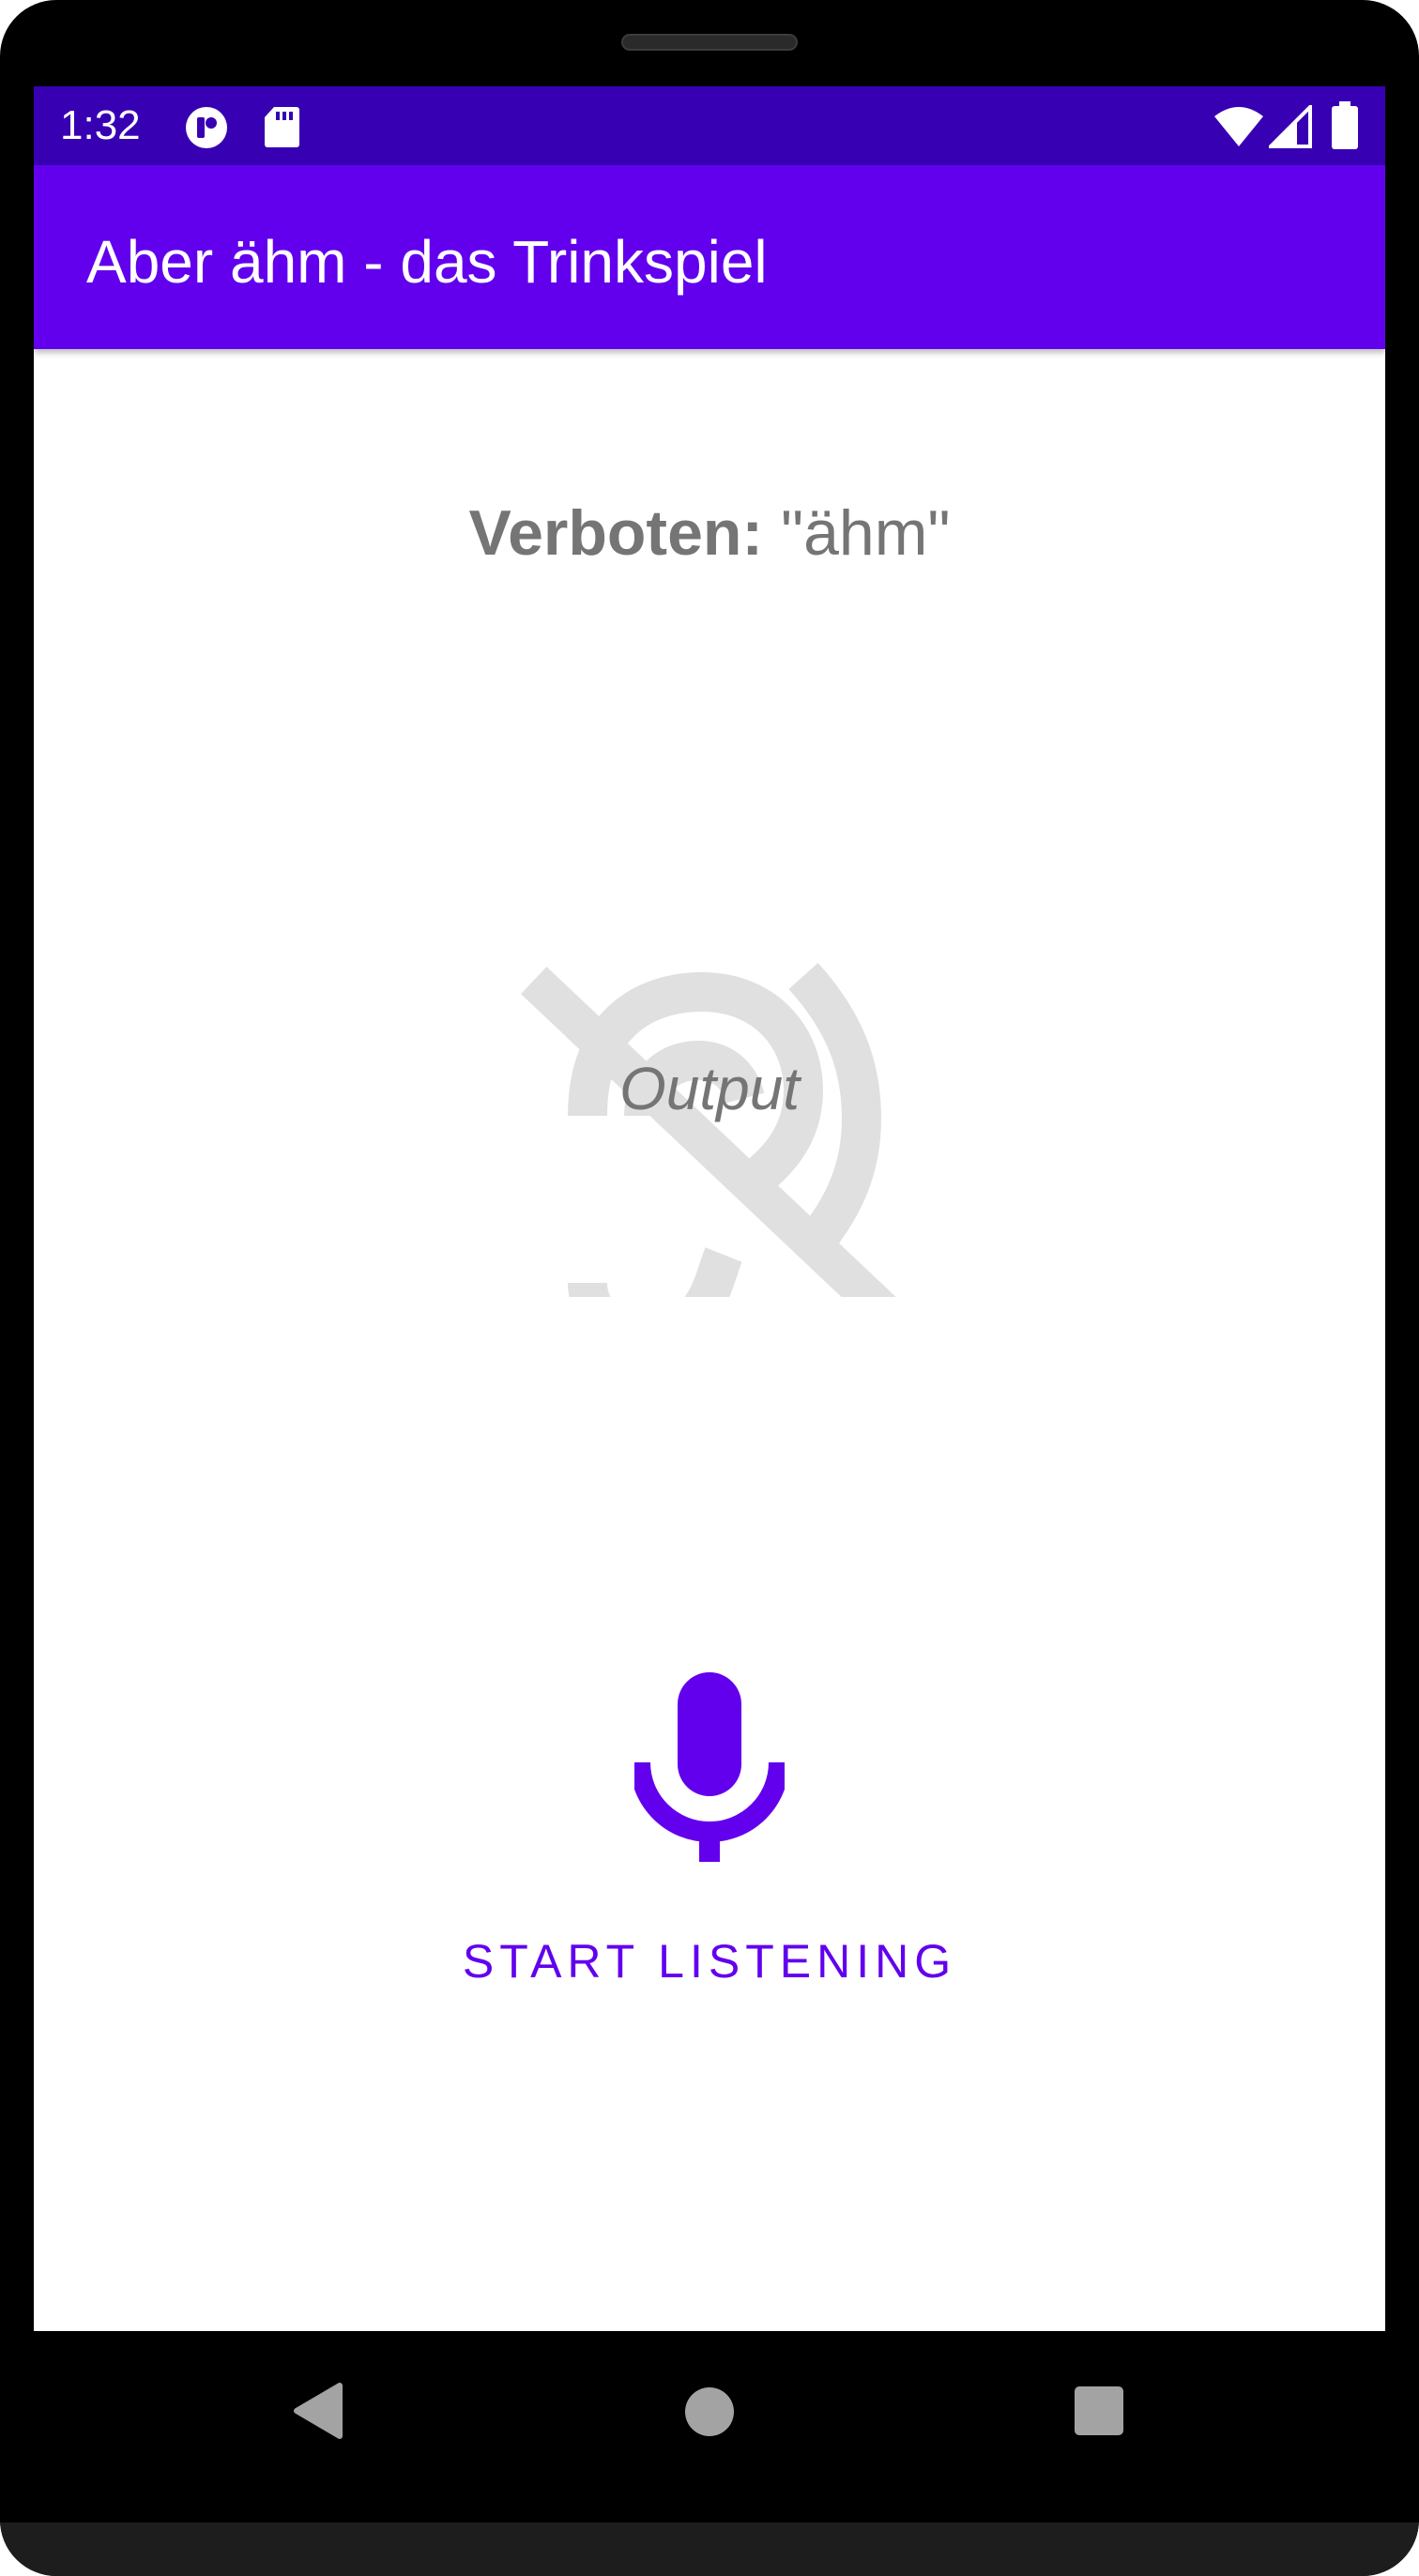 This screenshot has height=2576, width=1419. What do you see at coordinates (709, 42) in the screenshot?
I see `earpiece-speaker` at bounding box center [709, 42].